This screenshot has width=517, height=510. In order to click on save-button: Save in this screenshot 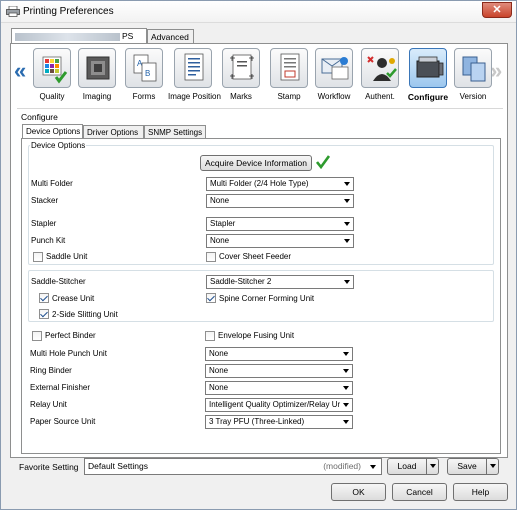, I will do `click(473, 466)`.